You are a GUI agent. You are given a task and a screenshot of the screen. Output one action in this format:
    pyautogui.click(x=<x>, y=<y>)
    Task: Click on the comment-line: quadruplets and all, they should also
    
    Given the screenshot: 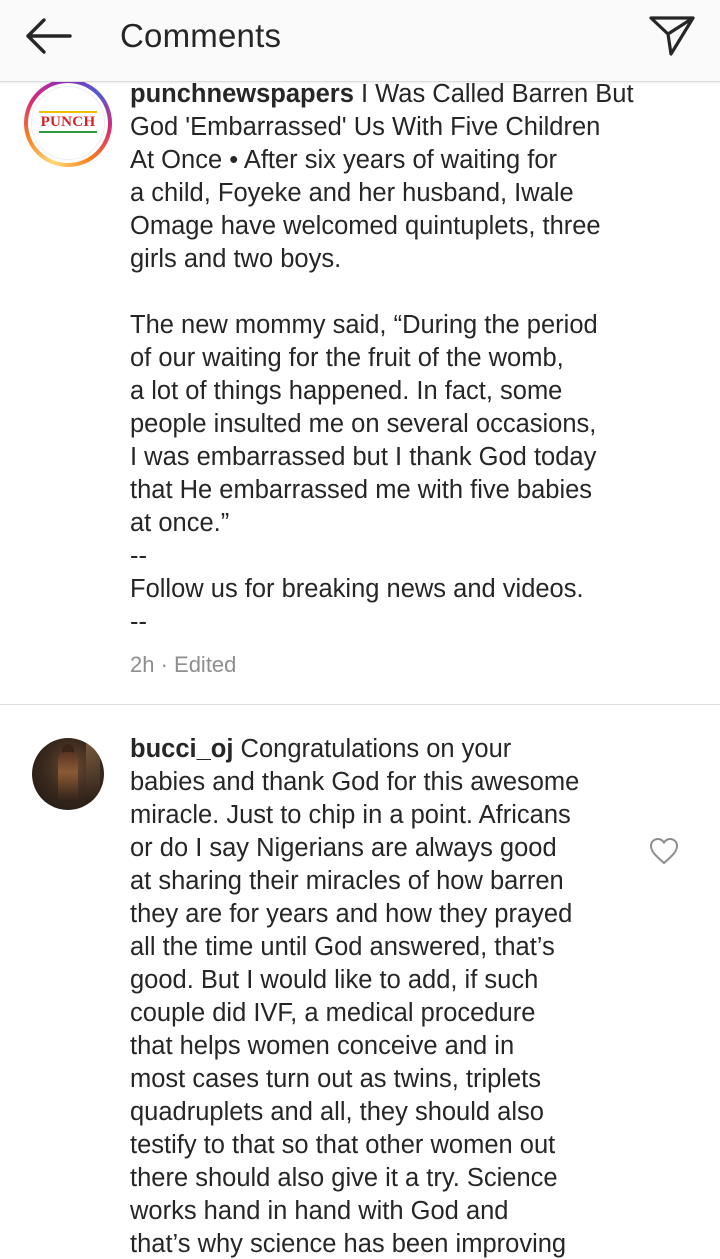 What is the action you would take?
    pyautogui.click(x=337, y=1112)
    